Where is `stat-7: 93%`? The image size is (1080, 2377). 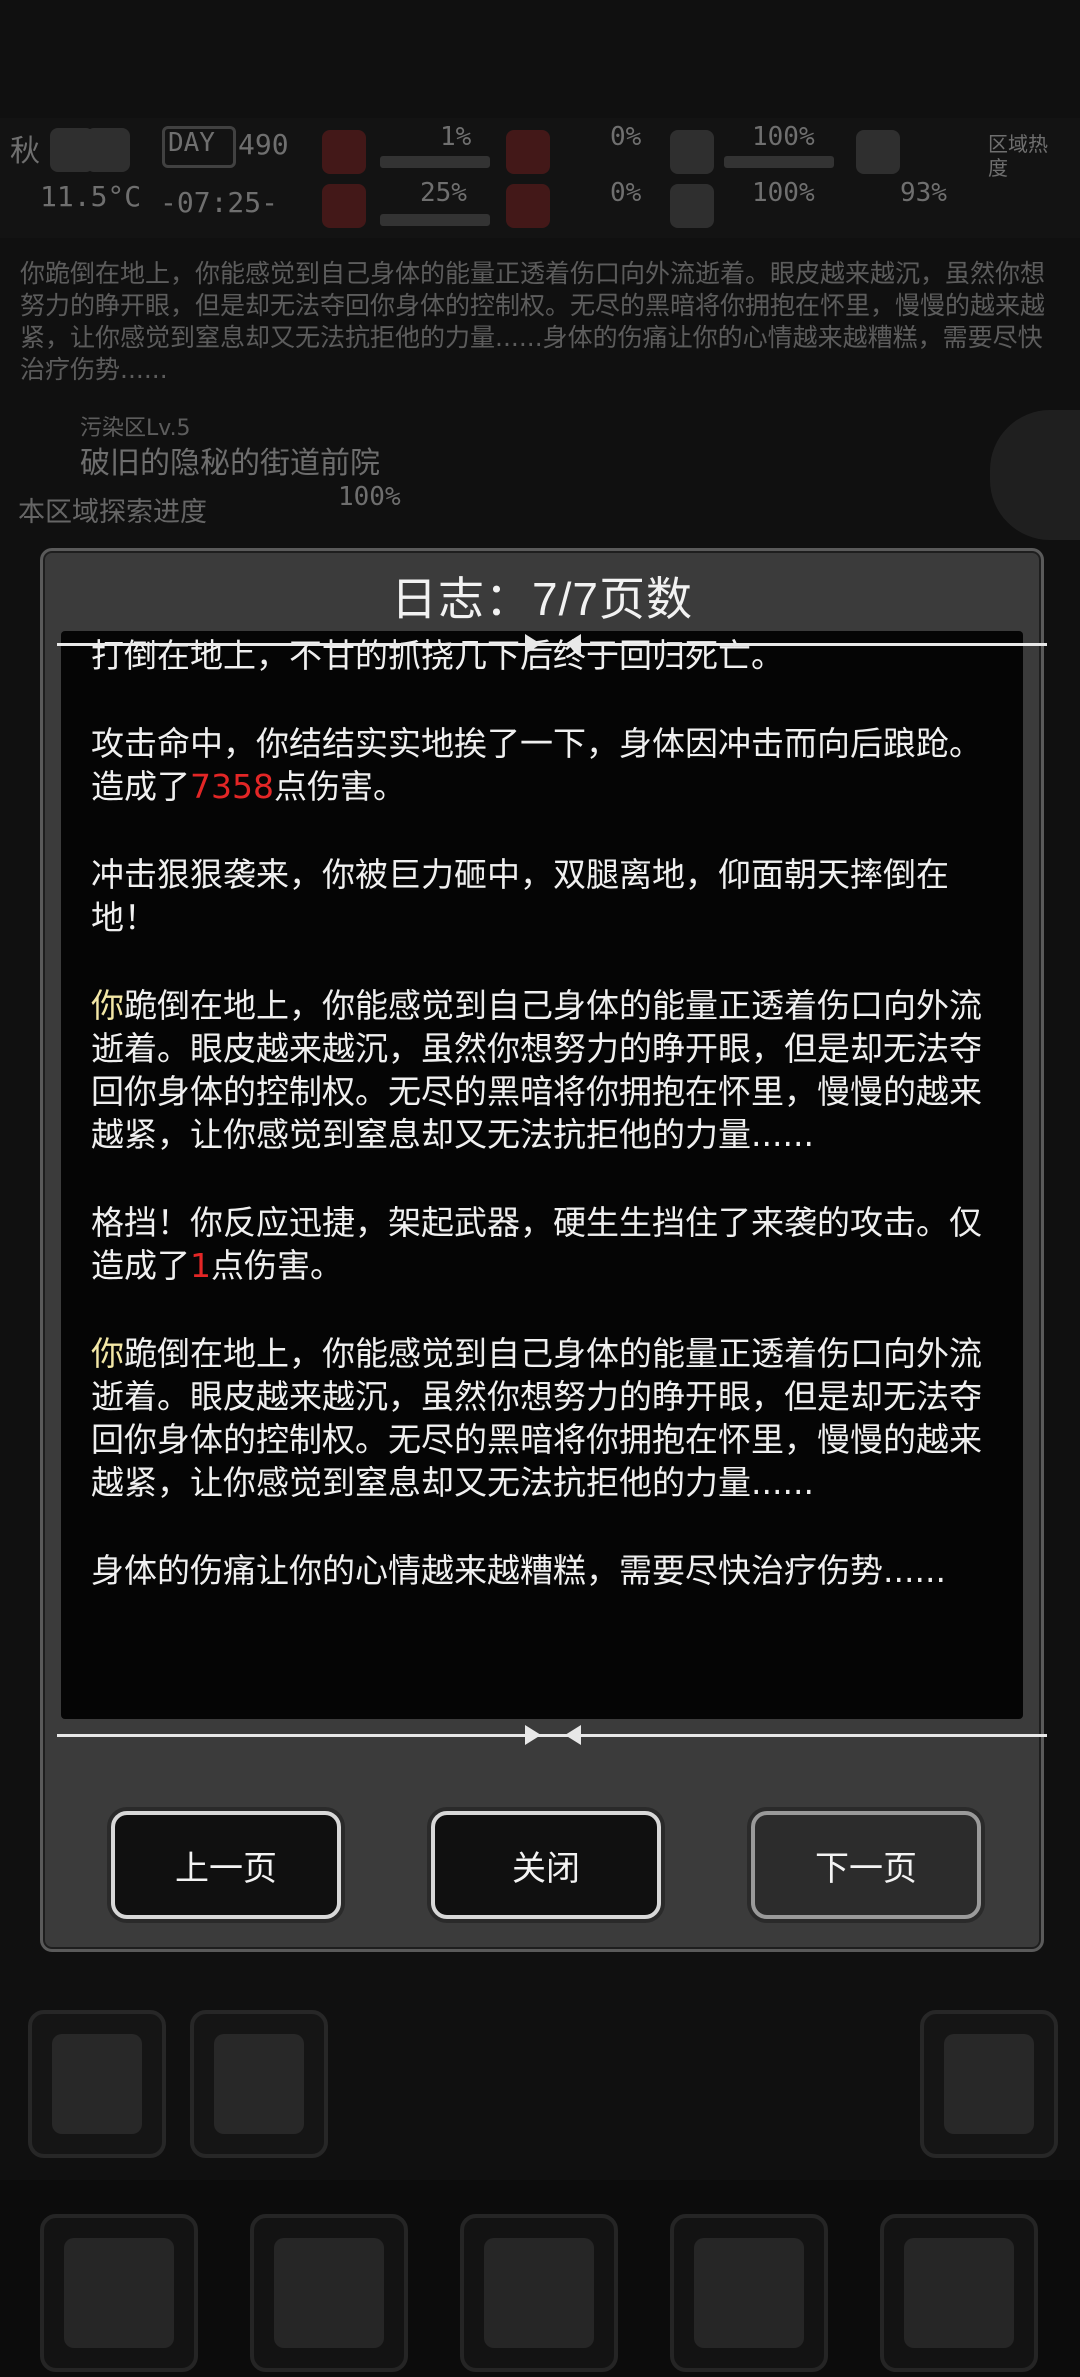
stat-7: 93% is located at coordinates (923, 193).